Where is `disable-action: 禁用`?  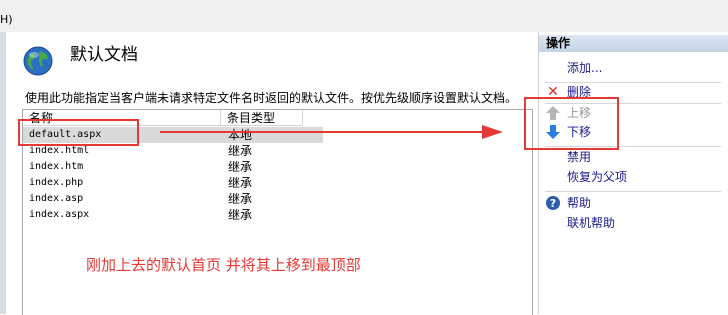
disable-action: 禁用 is located at coordinates (579, 157).